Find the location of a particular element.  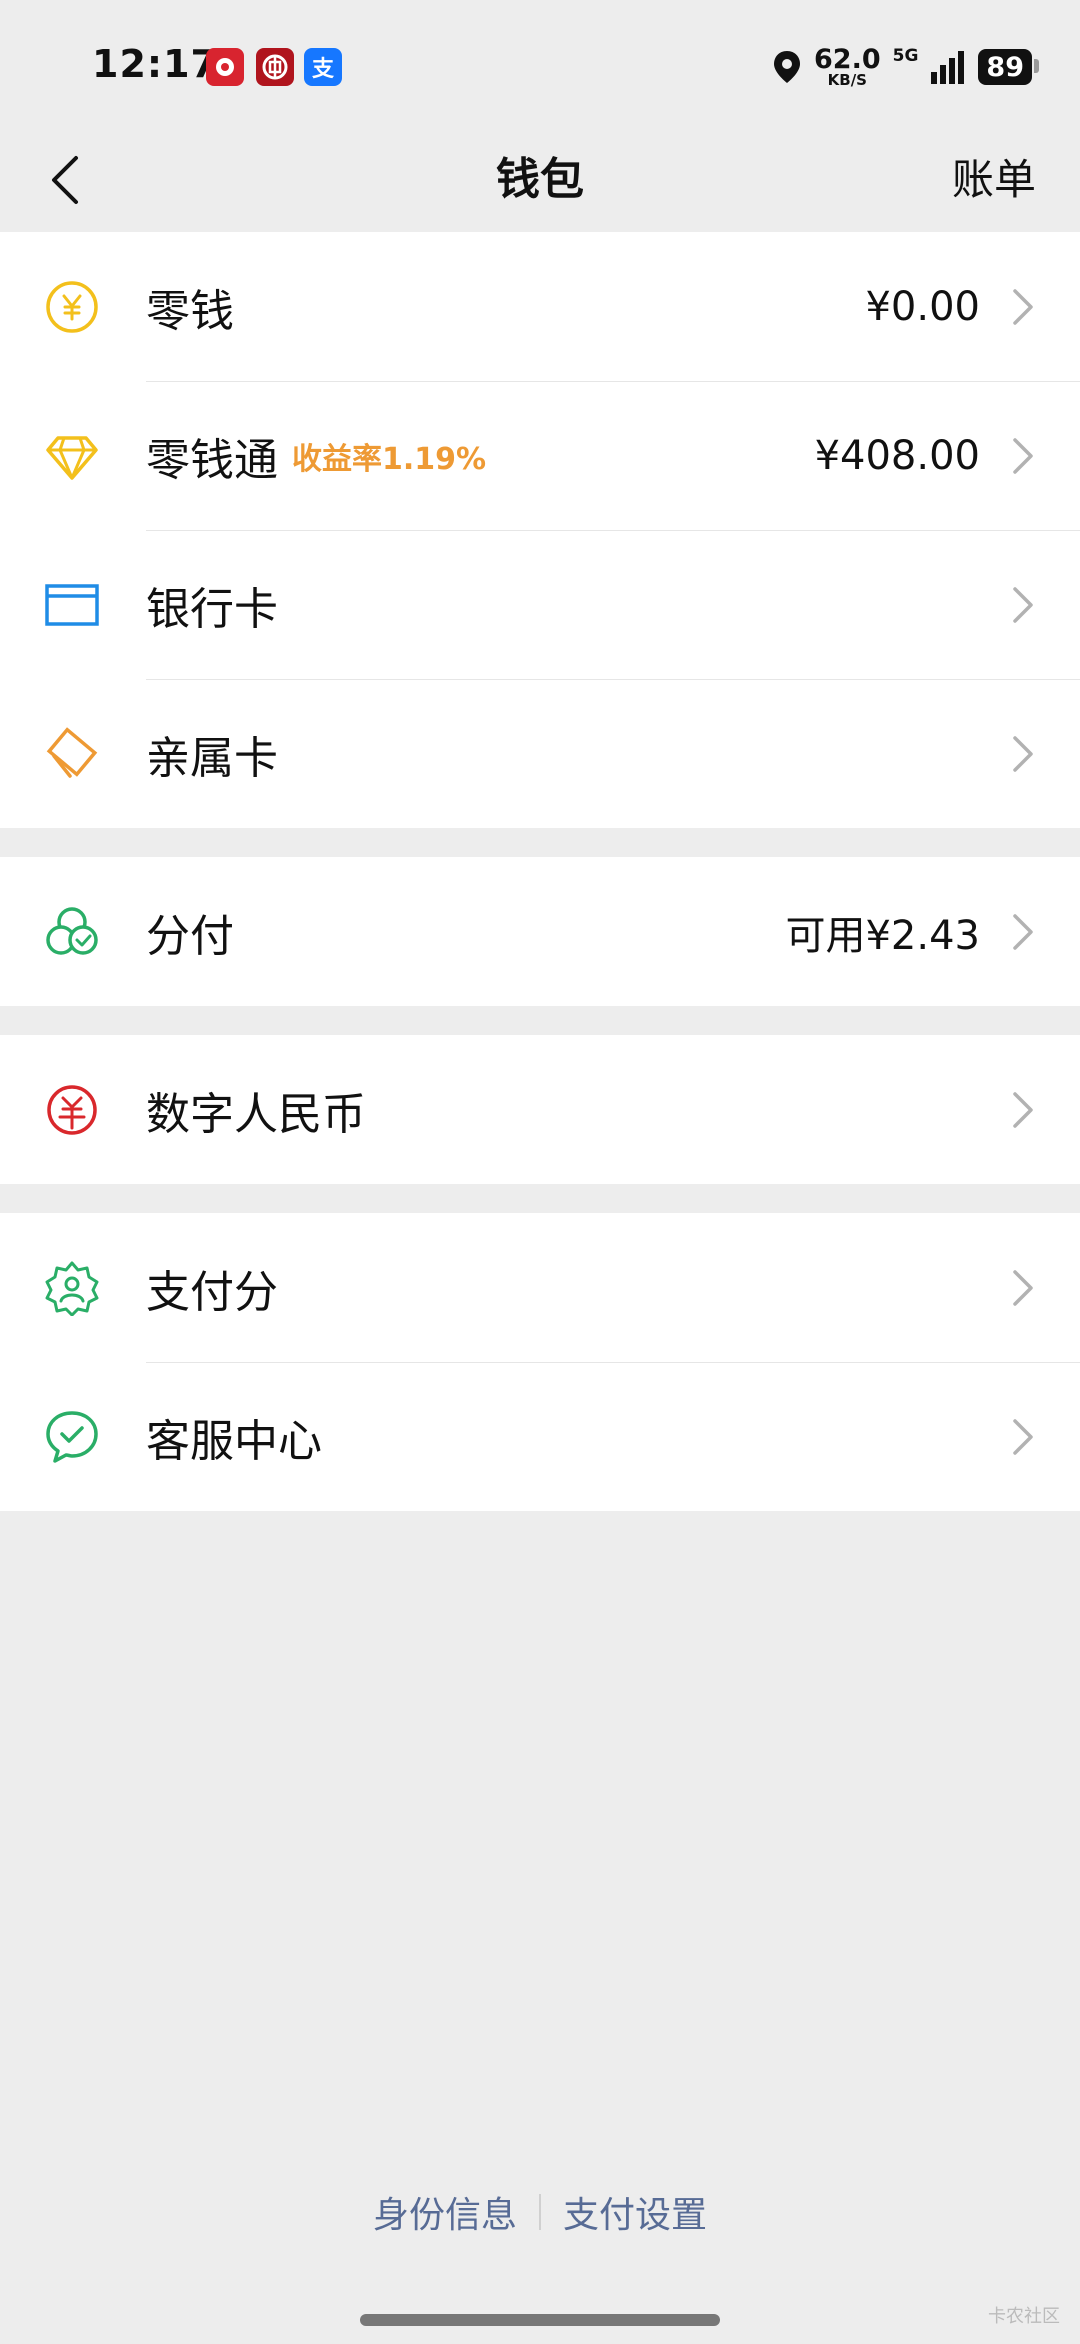

digital-rmb-icon is located at coordinates (72, 1110).